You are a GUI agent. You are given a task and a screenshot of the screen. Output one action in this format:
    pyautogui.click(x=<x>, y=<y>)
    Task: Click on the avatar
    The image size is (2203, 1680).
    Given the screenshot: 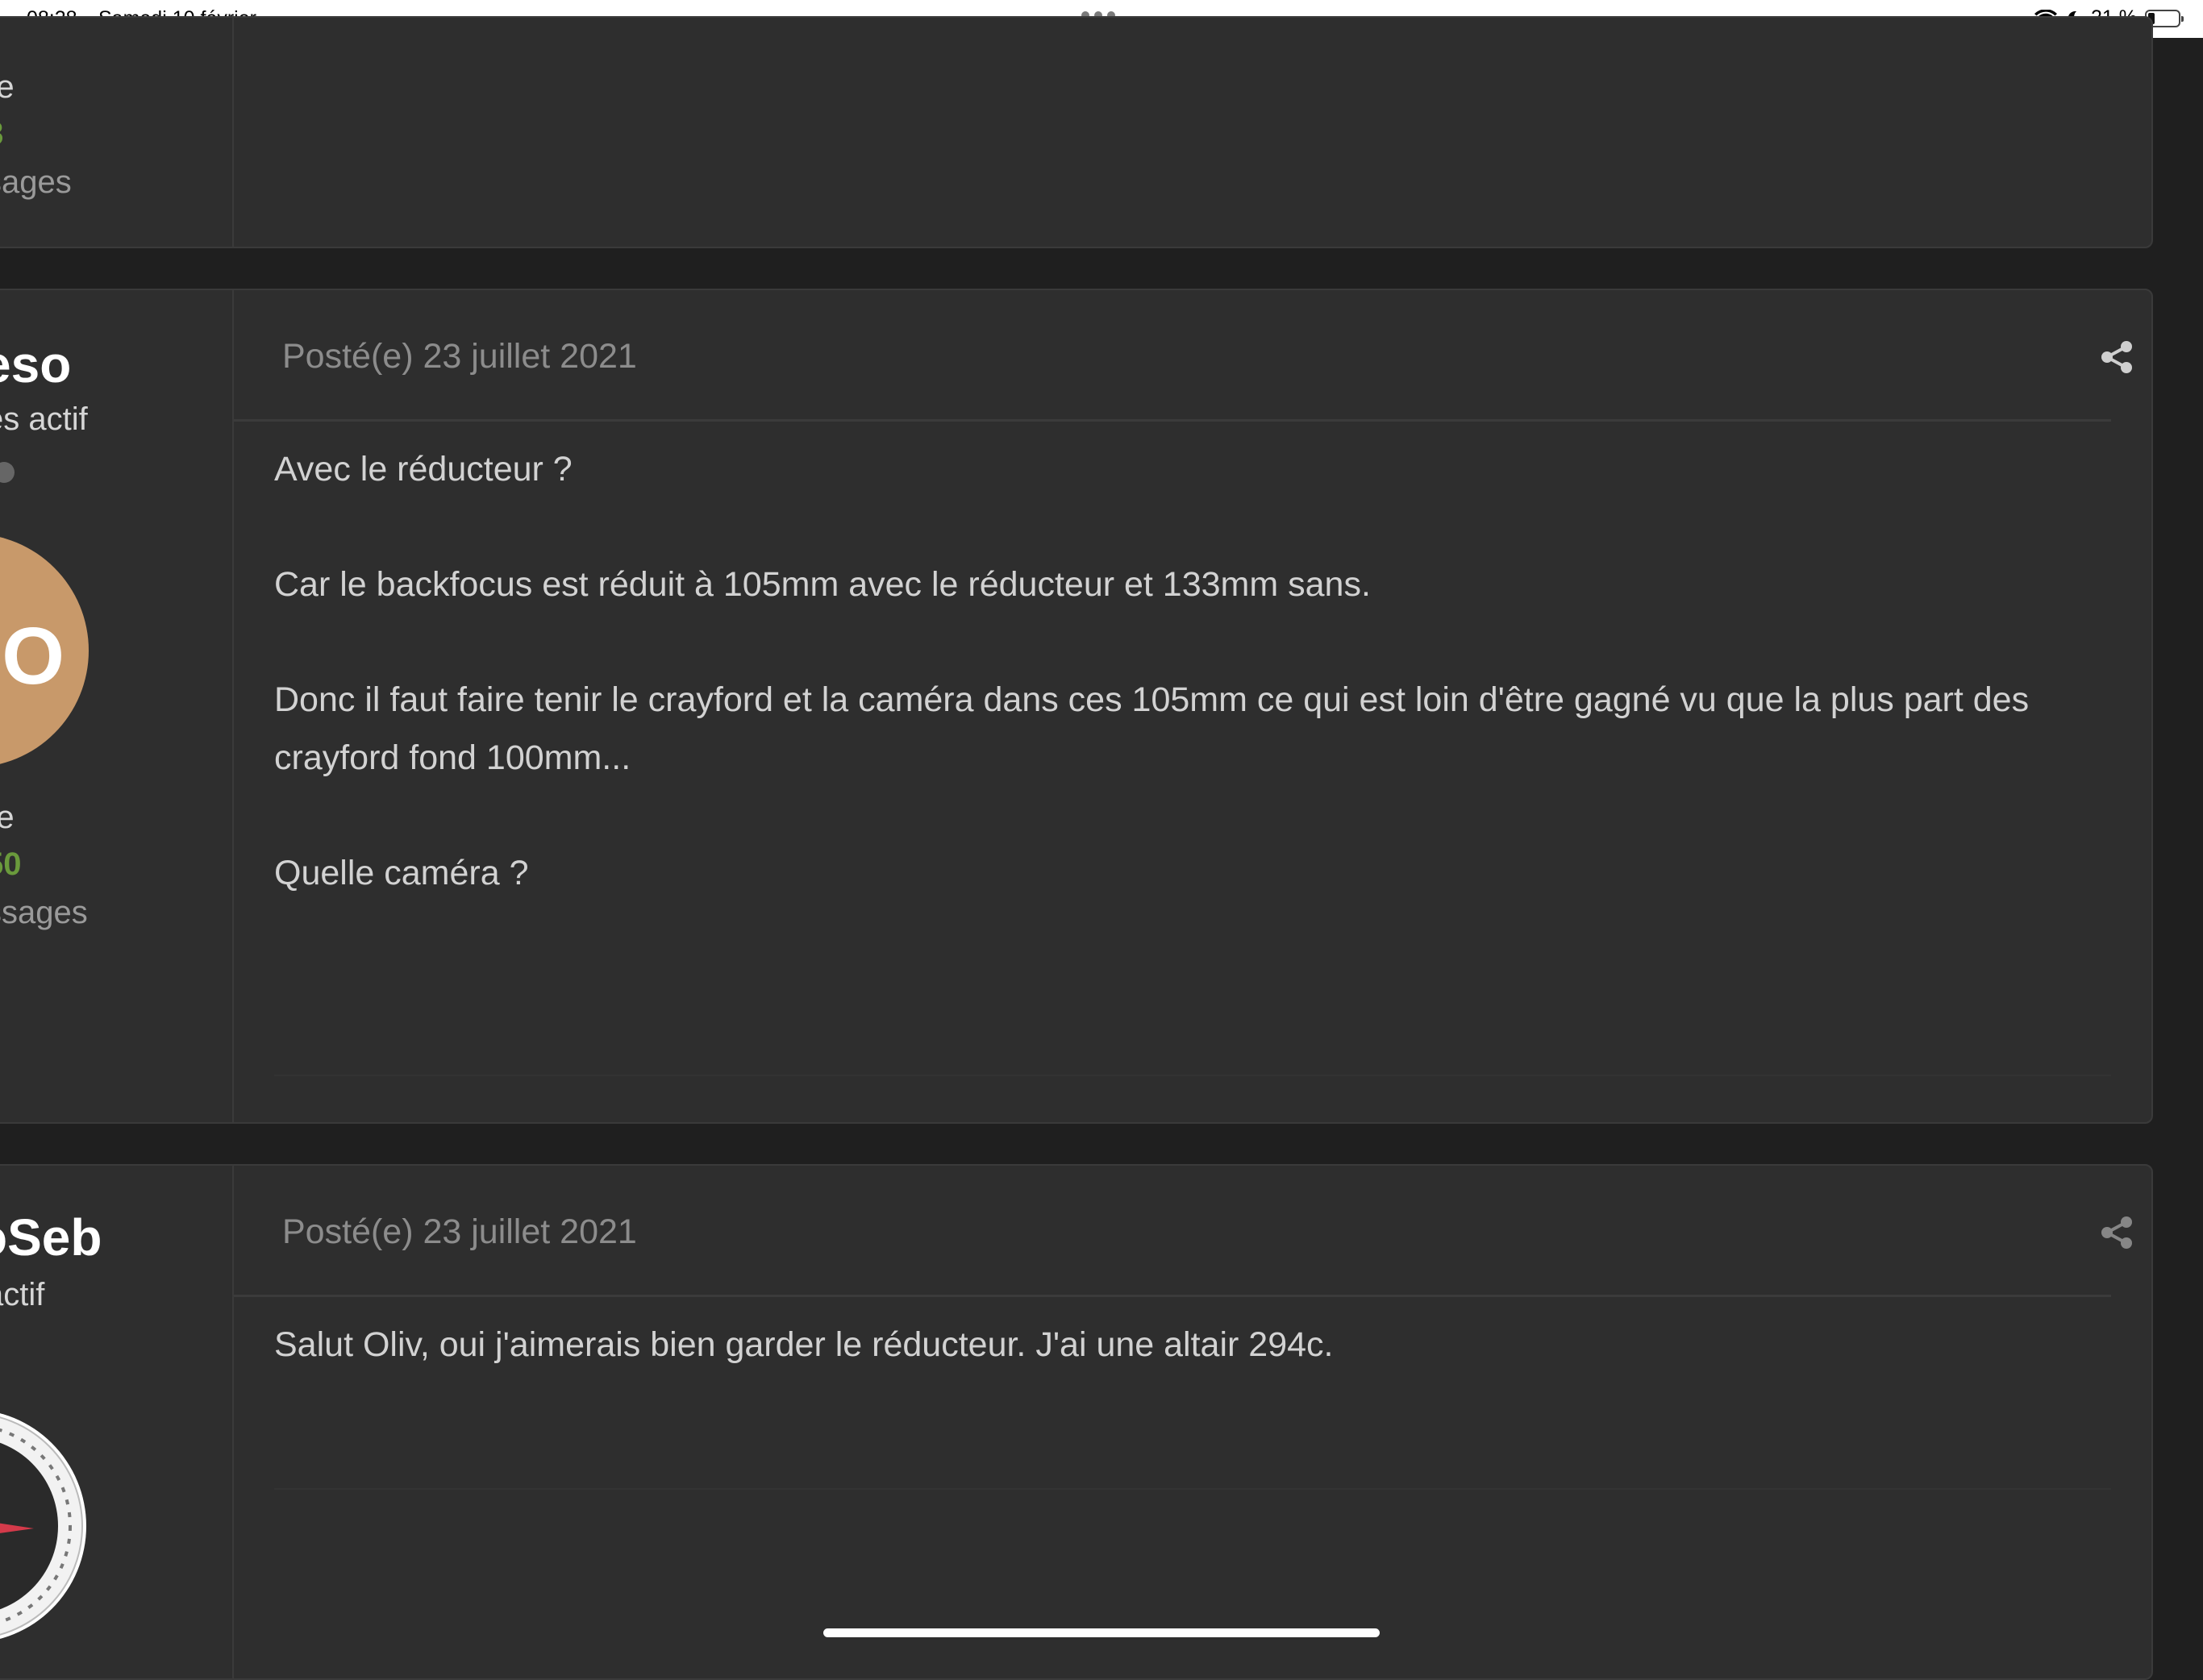 What is the action you would take?
    pyautogui.click(x=43, y=1526)
    